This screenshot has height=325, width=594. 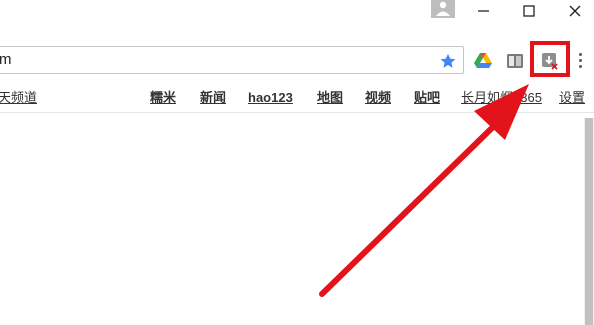 I want to click on close-button, so click(x=573, y=13).